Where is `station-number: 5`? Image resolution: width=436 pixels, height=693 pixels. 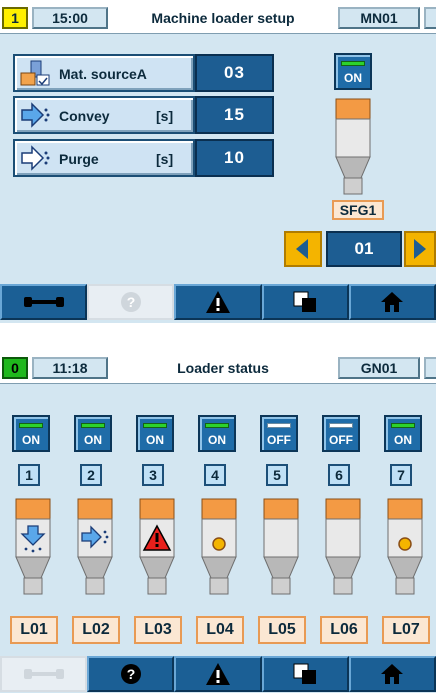 station-number: 5 is located at coordinates (277, 475).